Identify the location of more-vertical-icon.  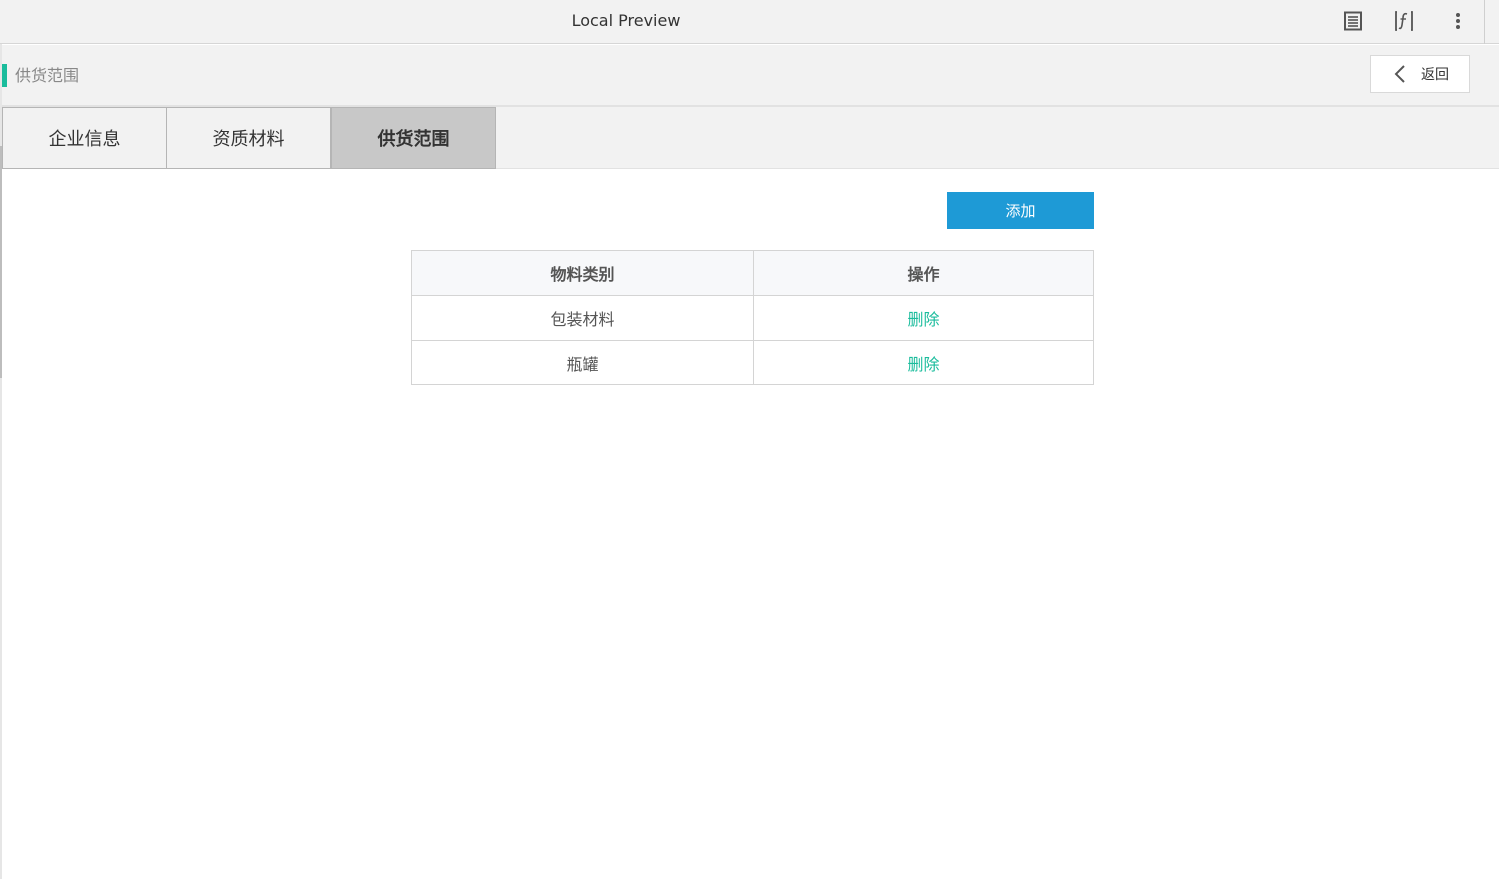
(1458, 21).